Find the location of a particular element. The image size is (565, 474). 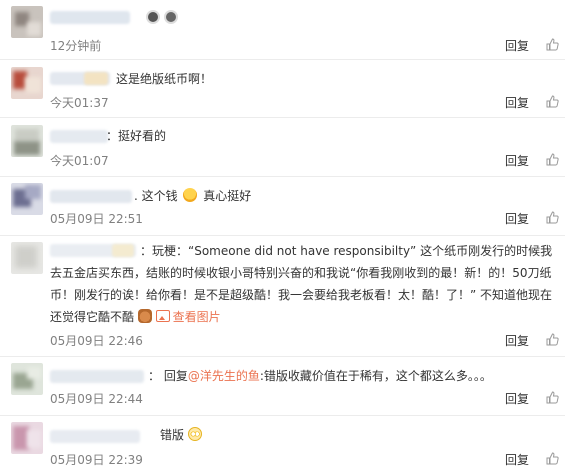

comment-text: . 这个钱 真心挺好 is located at coordinates (192, 196).